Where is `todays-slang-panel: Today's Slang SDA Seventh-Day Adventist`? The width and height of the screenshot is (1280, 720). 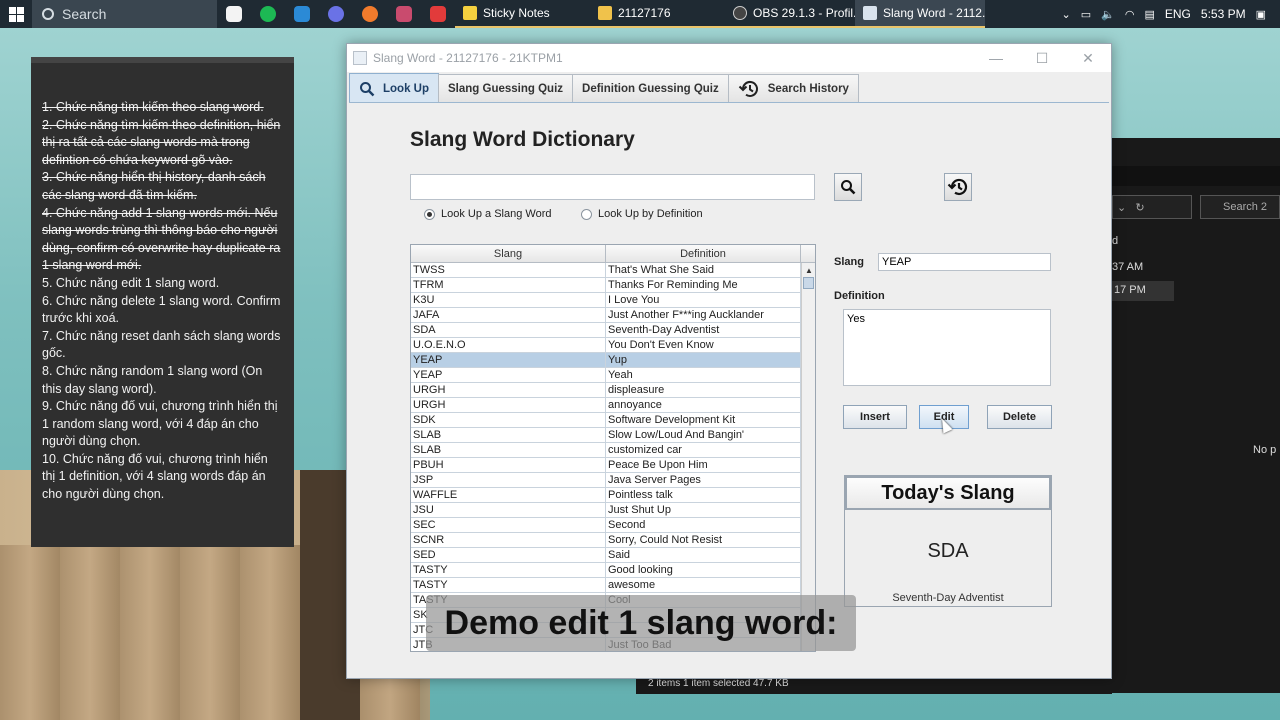 todays-slang-panel: Today's Slang SDA Seventh-Day Adventist is located at coordinates (948, 541).